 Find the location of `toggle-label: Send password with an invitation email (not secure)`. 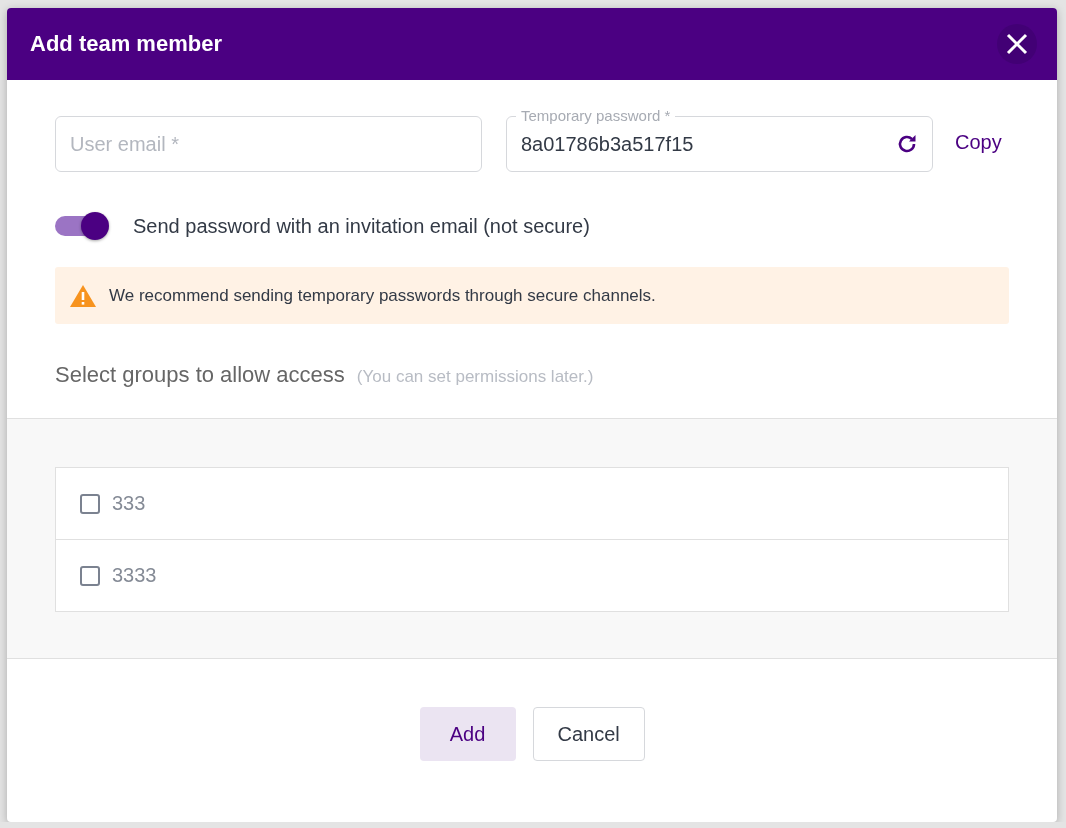

toggle-label: Send password with an invitation email (not secure) is located at coordinates (361, 226).